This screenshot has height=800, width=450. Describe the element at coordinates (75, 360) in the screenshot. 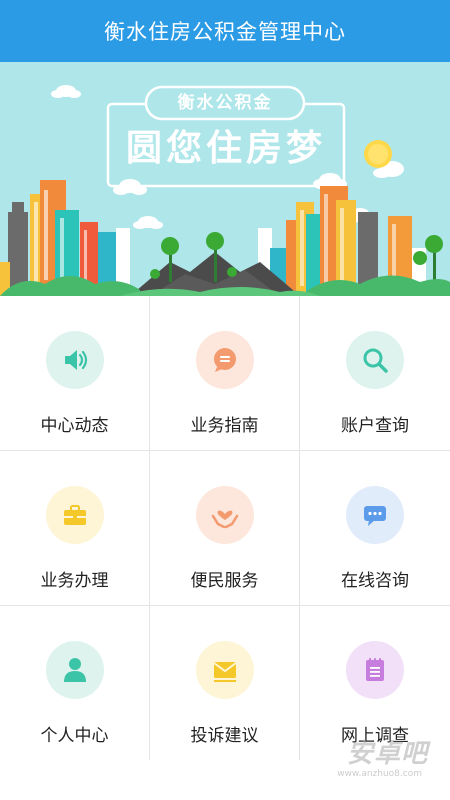

I see `speaker-icon` at that location.